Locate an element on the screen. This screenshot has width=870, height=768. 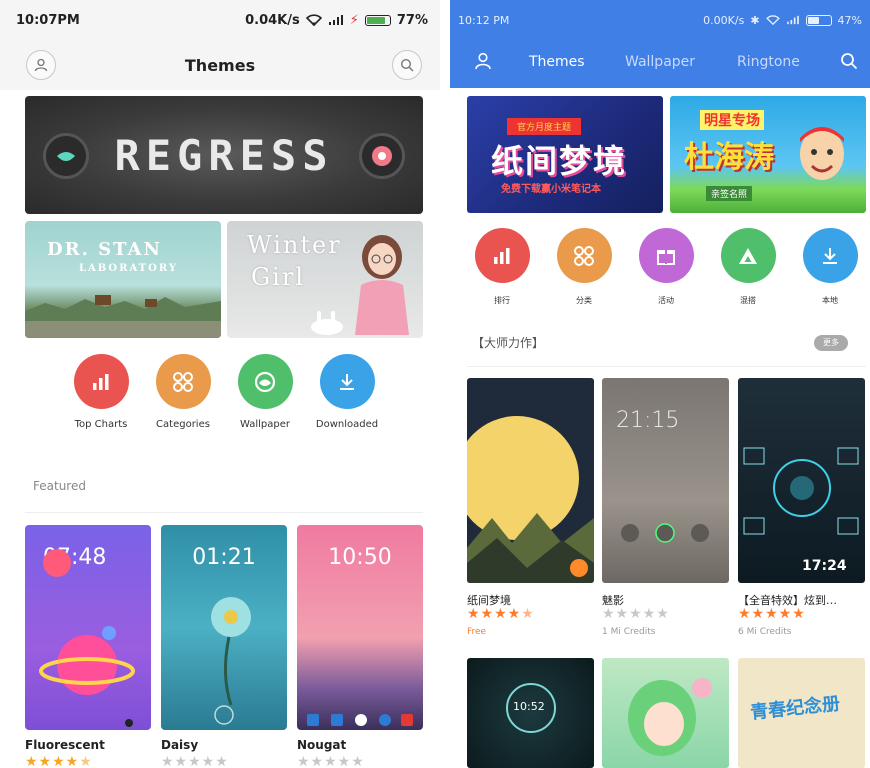
theme-card-fluorescent: 07:48 is located at coordinates (88, 627).